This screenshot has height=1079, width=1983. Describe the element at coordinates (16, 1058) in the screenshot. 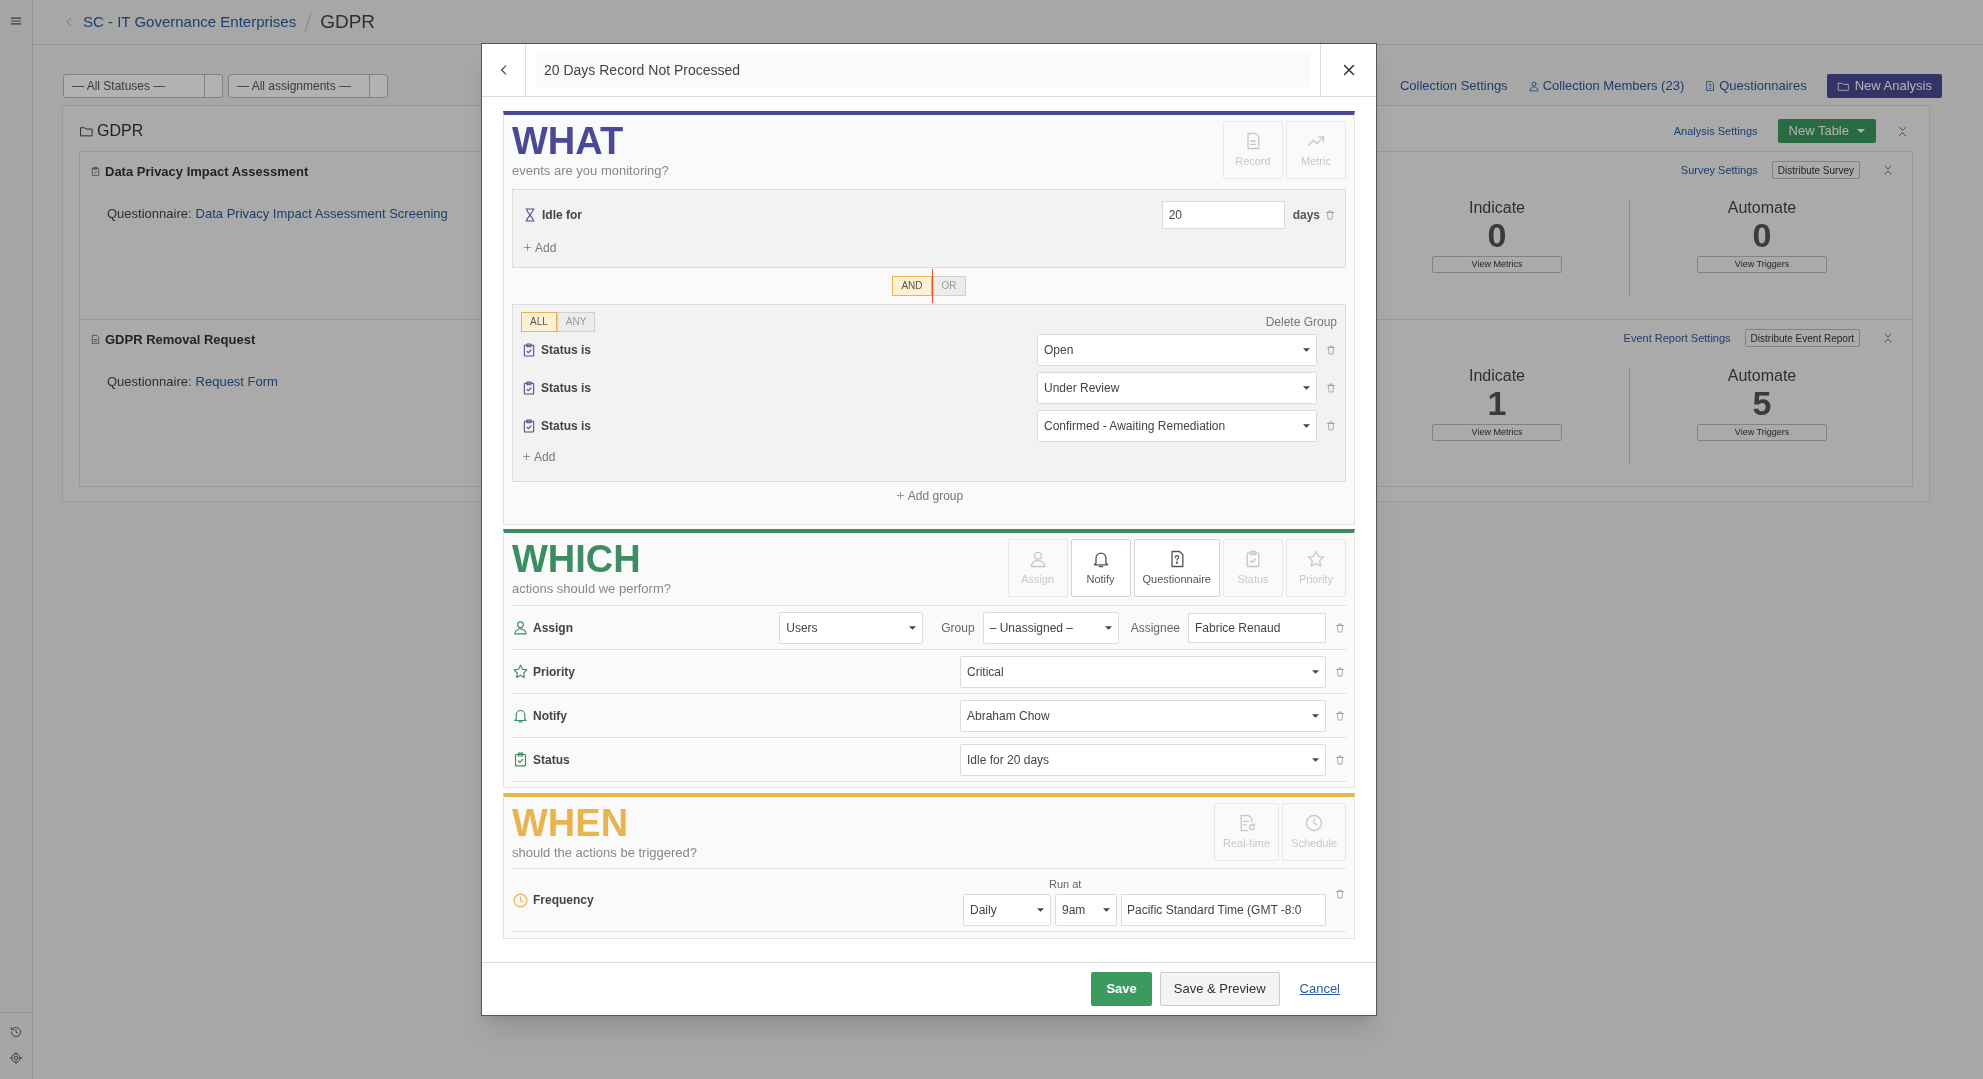

I see `settings-icon` at that location.